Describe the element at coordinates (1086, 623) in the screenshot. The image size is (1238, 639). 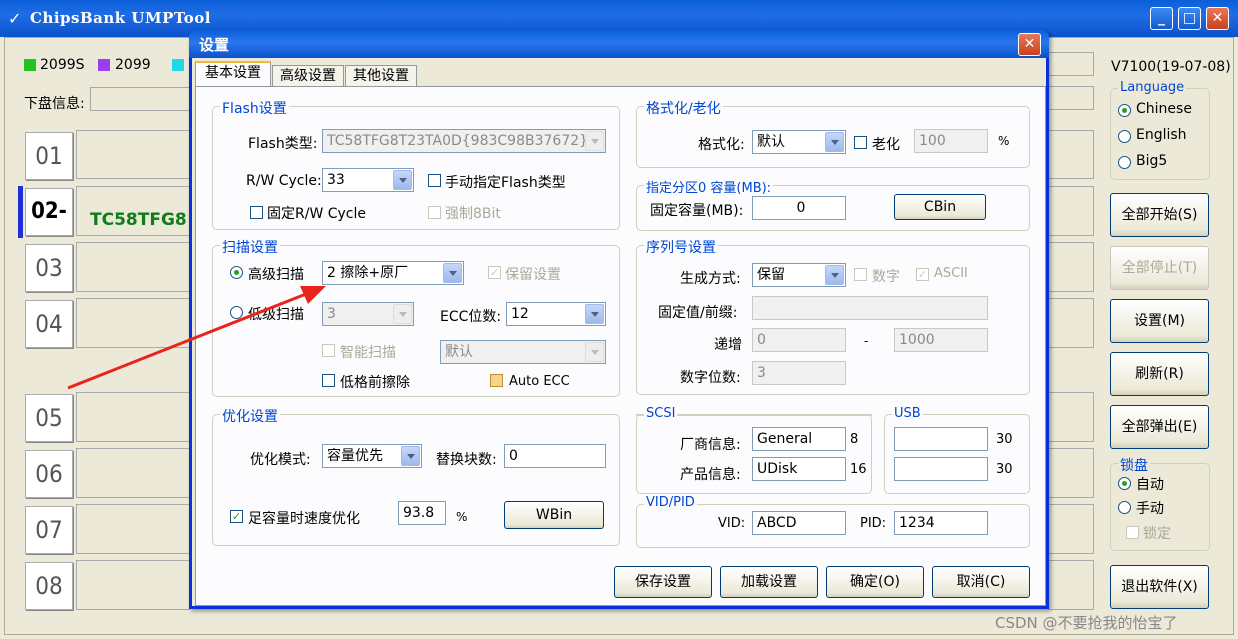
I see `watermark: CSDN @不要抢我的怡宝了` at that location.